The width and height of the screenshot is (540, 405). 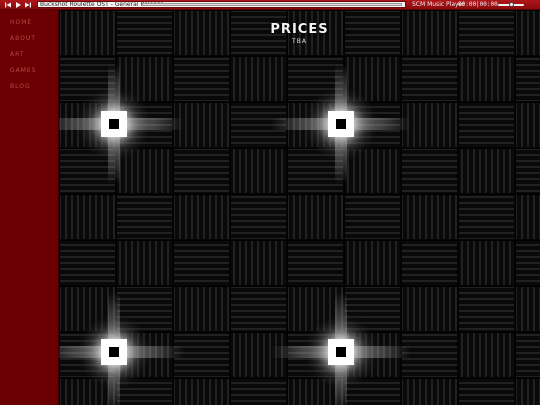 I want to click on sidebar: Home About Art Games Blog, so click(x=29, y=207).